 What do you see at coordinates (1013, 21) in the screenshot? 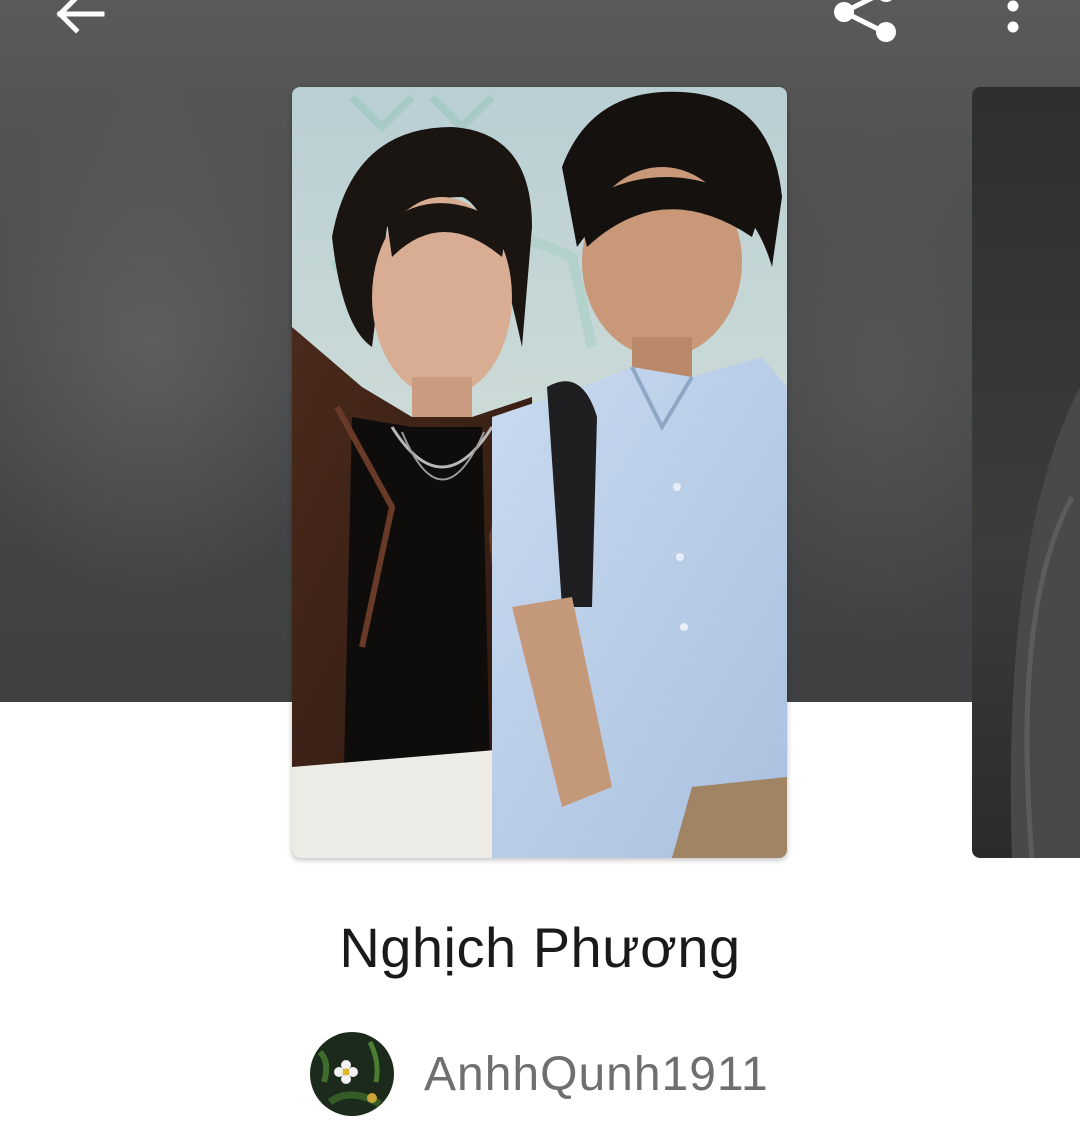
I see `more-vertical-icon` at bounding box center [1013, 21].